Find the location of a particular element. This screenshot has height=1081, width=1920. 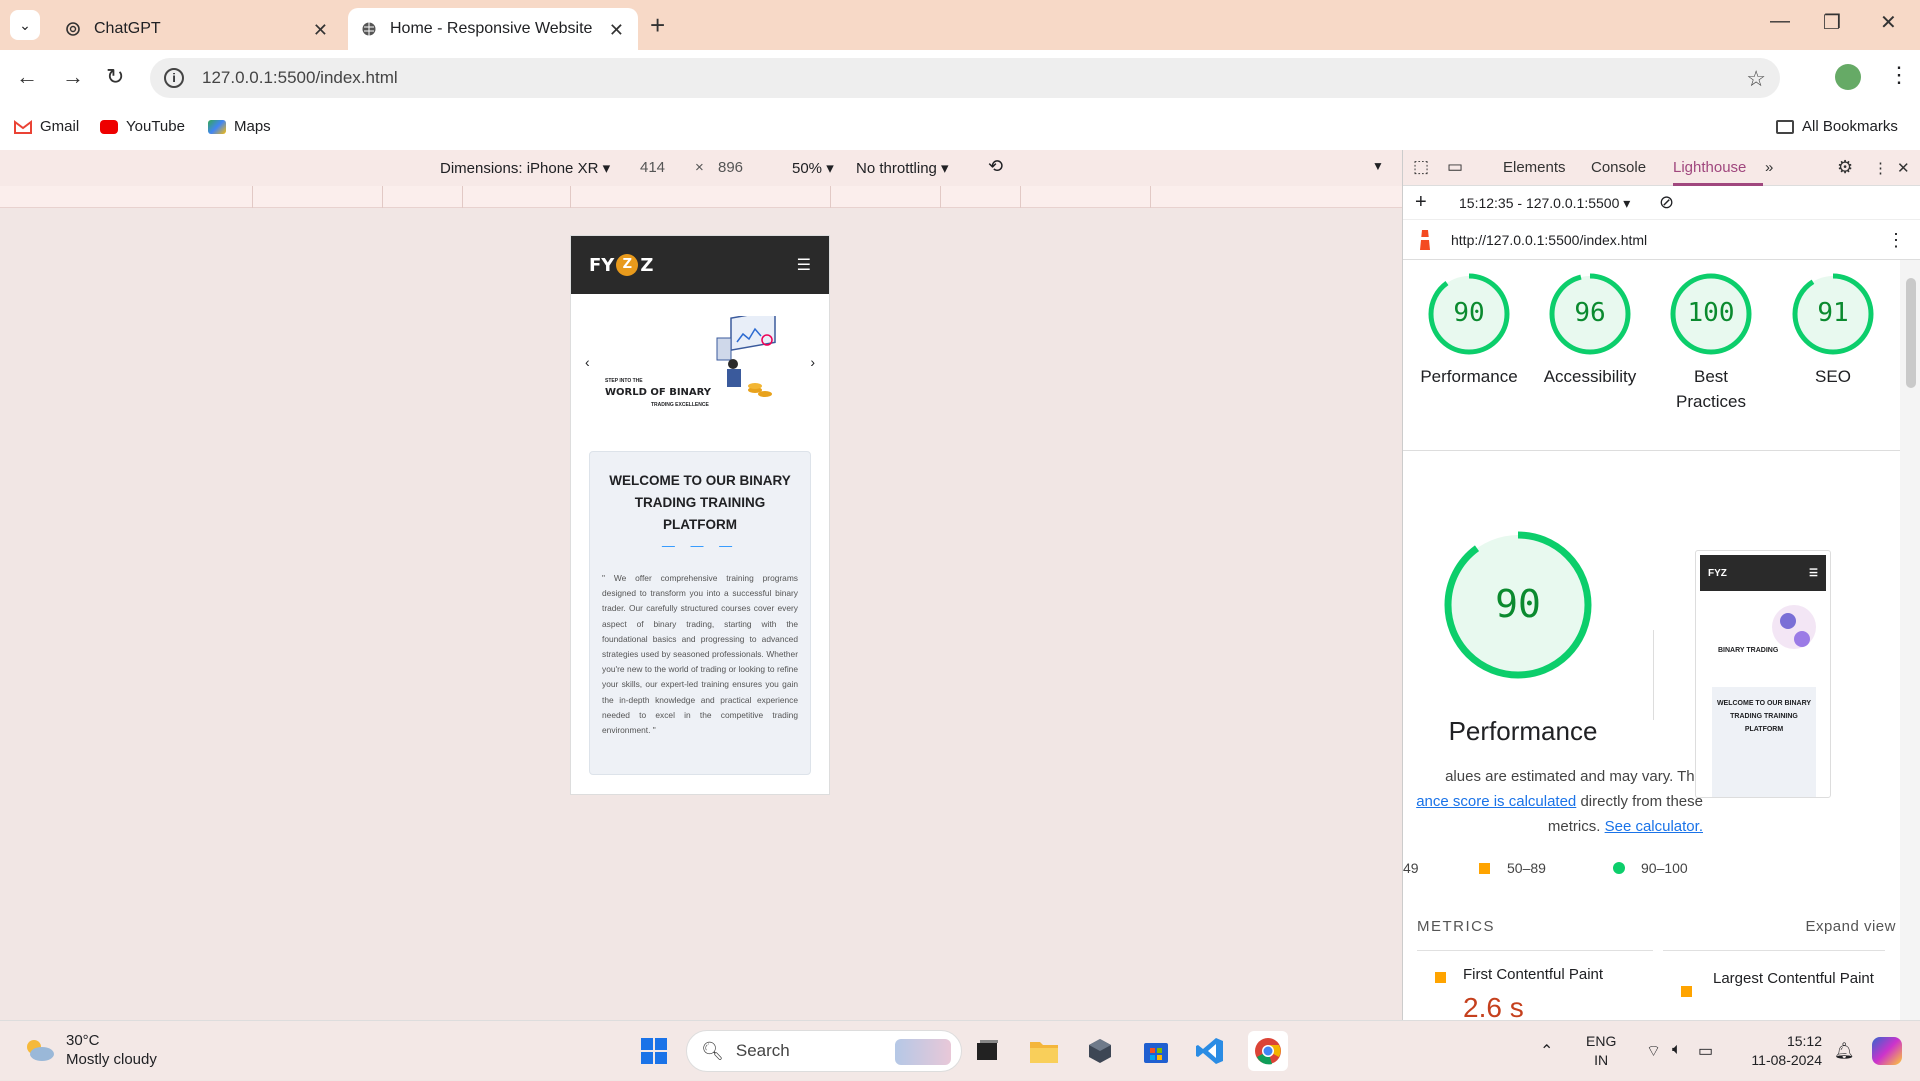

bookmark-maps: Maps is located at coordinates (239, 126).